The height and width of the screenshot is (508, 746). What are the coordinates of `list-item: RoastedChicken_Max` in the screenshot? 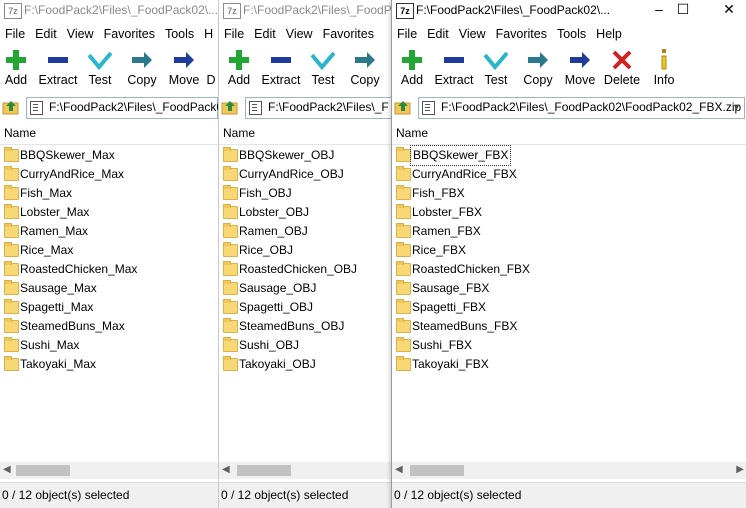 It's located at (109, 269).